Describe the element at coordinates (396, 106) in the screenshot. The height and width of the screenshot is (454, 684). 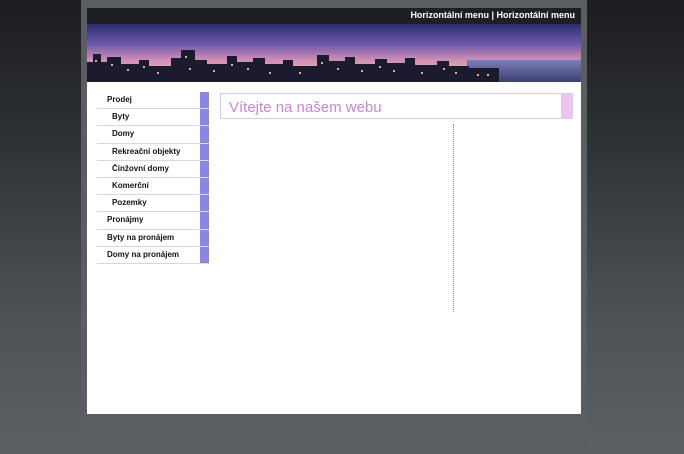
I see `welcome-heading-box: Vítejte na našem webu` at that location.